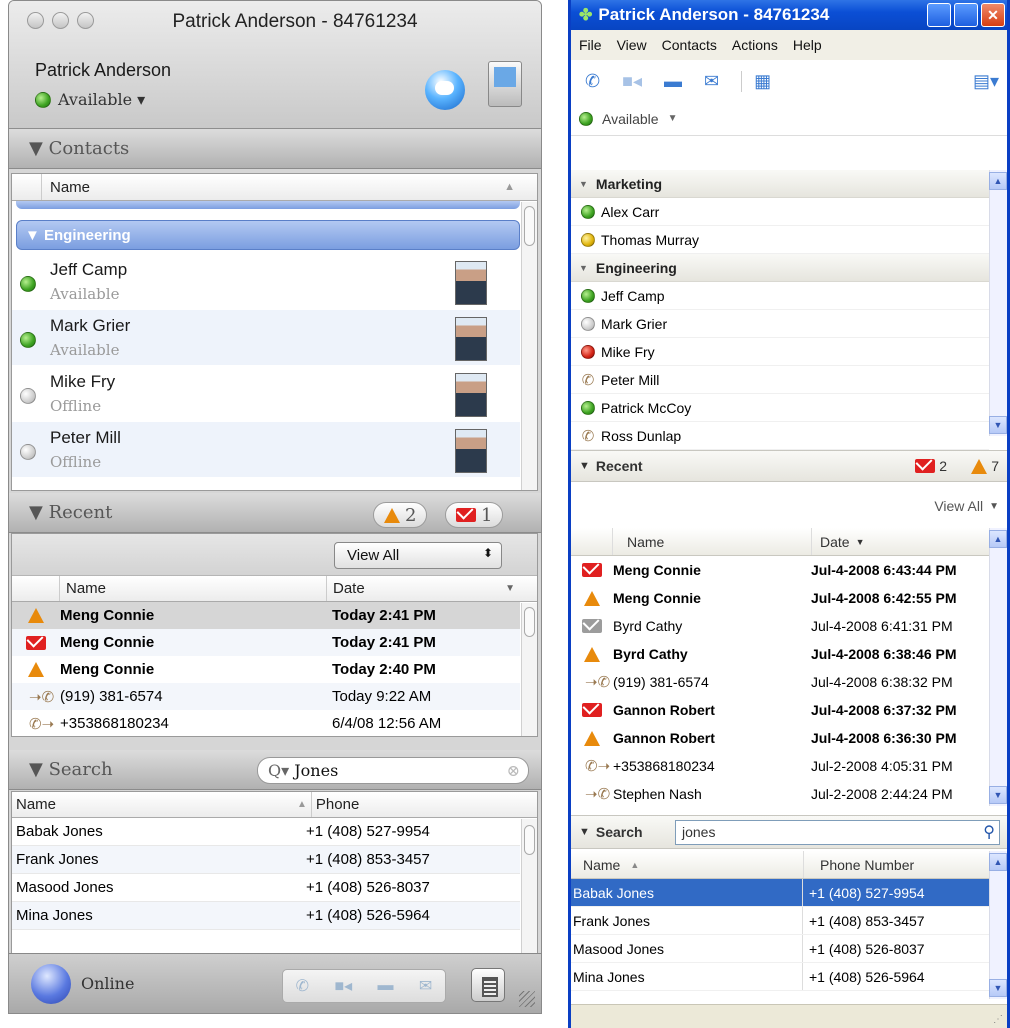 Image resolution: width=1010 pixels, height=1028 pixels. I want to click on search-column-header: Name ▲ Phone Number, so click(780, 865).